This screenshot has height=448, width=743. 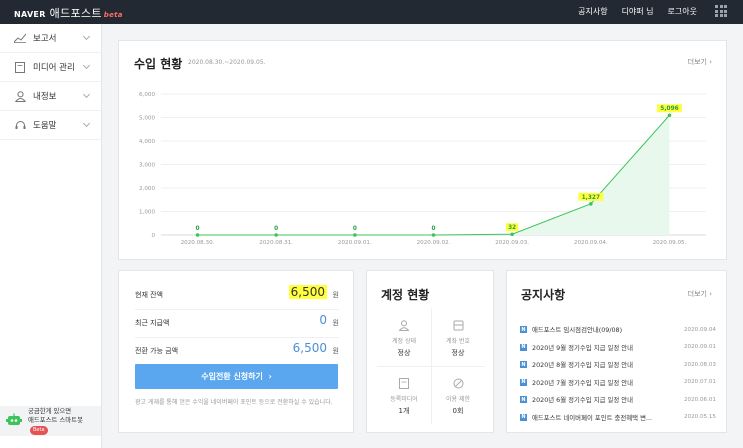 What do you see at coordinates (198, 243) in the screenshot?
I see `x-tick-label: 2020.08.30.` at bounding box center [198, 243].